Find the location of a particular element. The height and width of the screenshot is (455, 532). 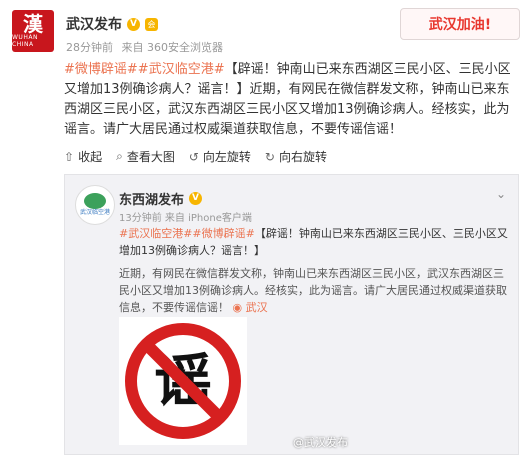

vip-icon: 会 is located at coordinates (151, 24).